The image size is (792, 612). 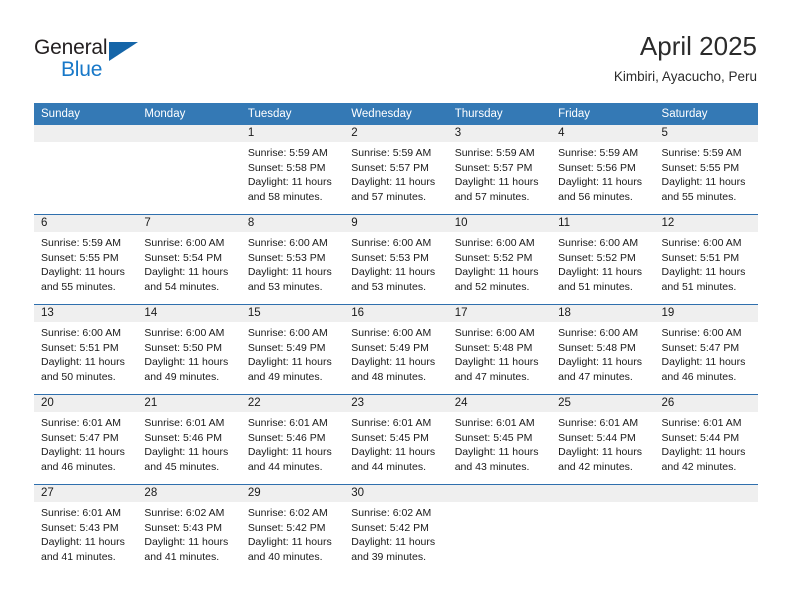 I want to click on week-day-numbers: 20 21 22 23 24 25 26, so click(x=396, y=403).